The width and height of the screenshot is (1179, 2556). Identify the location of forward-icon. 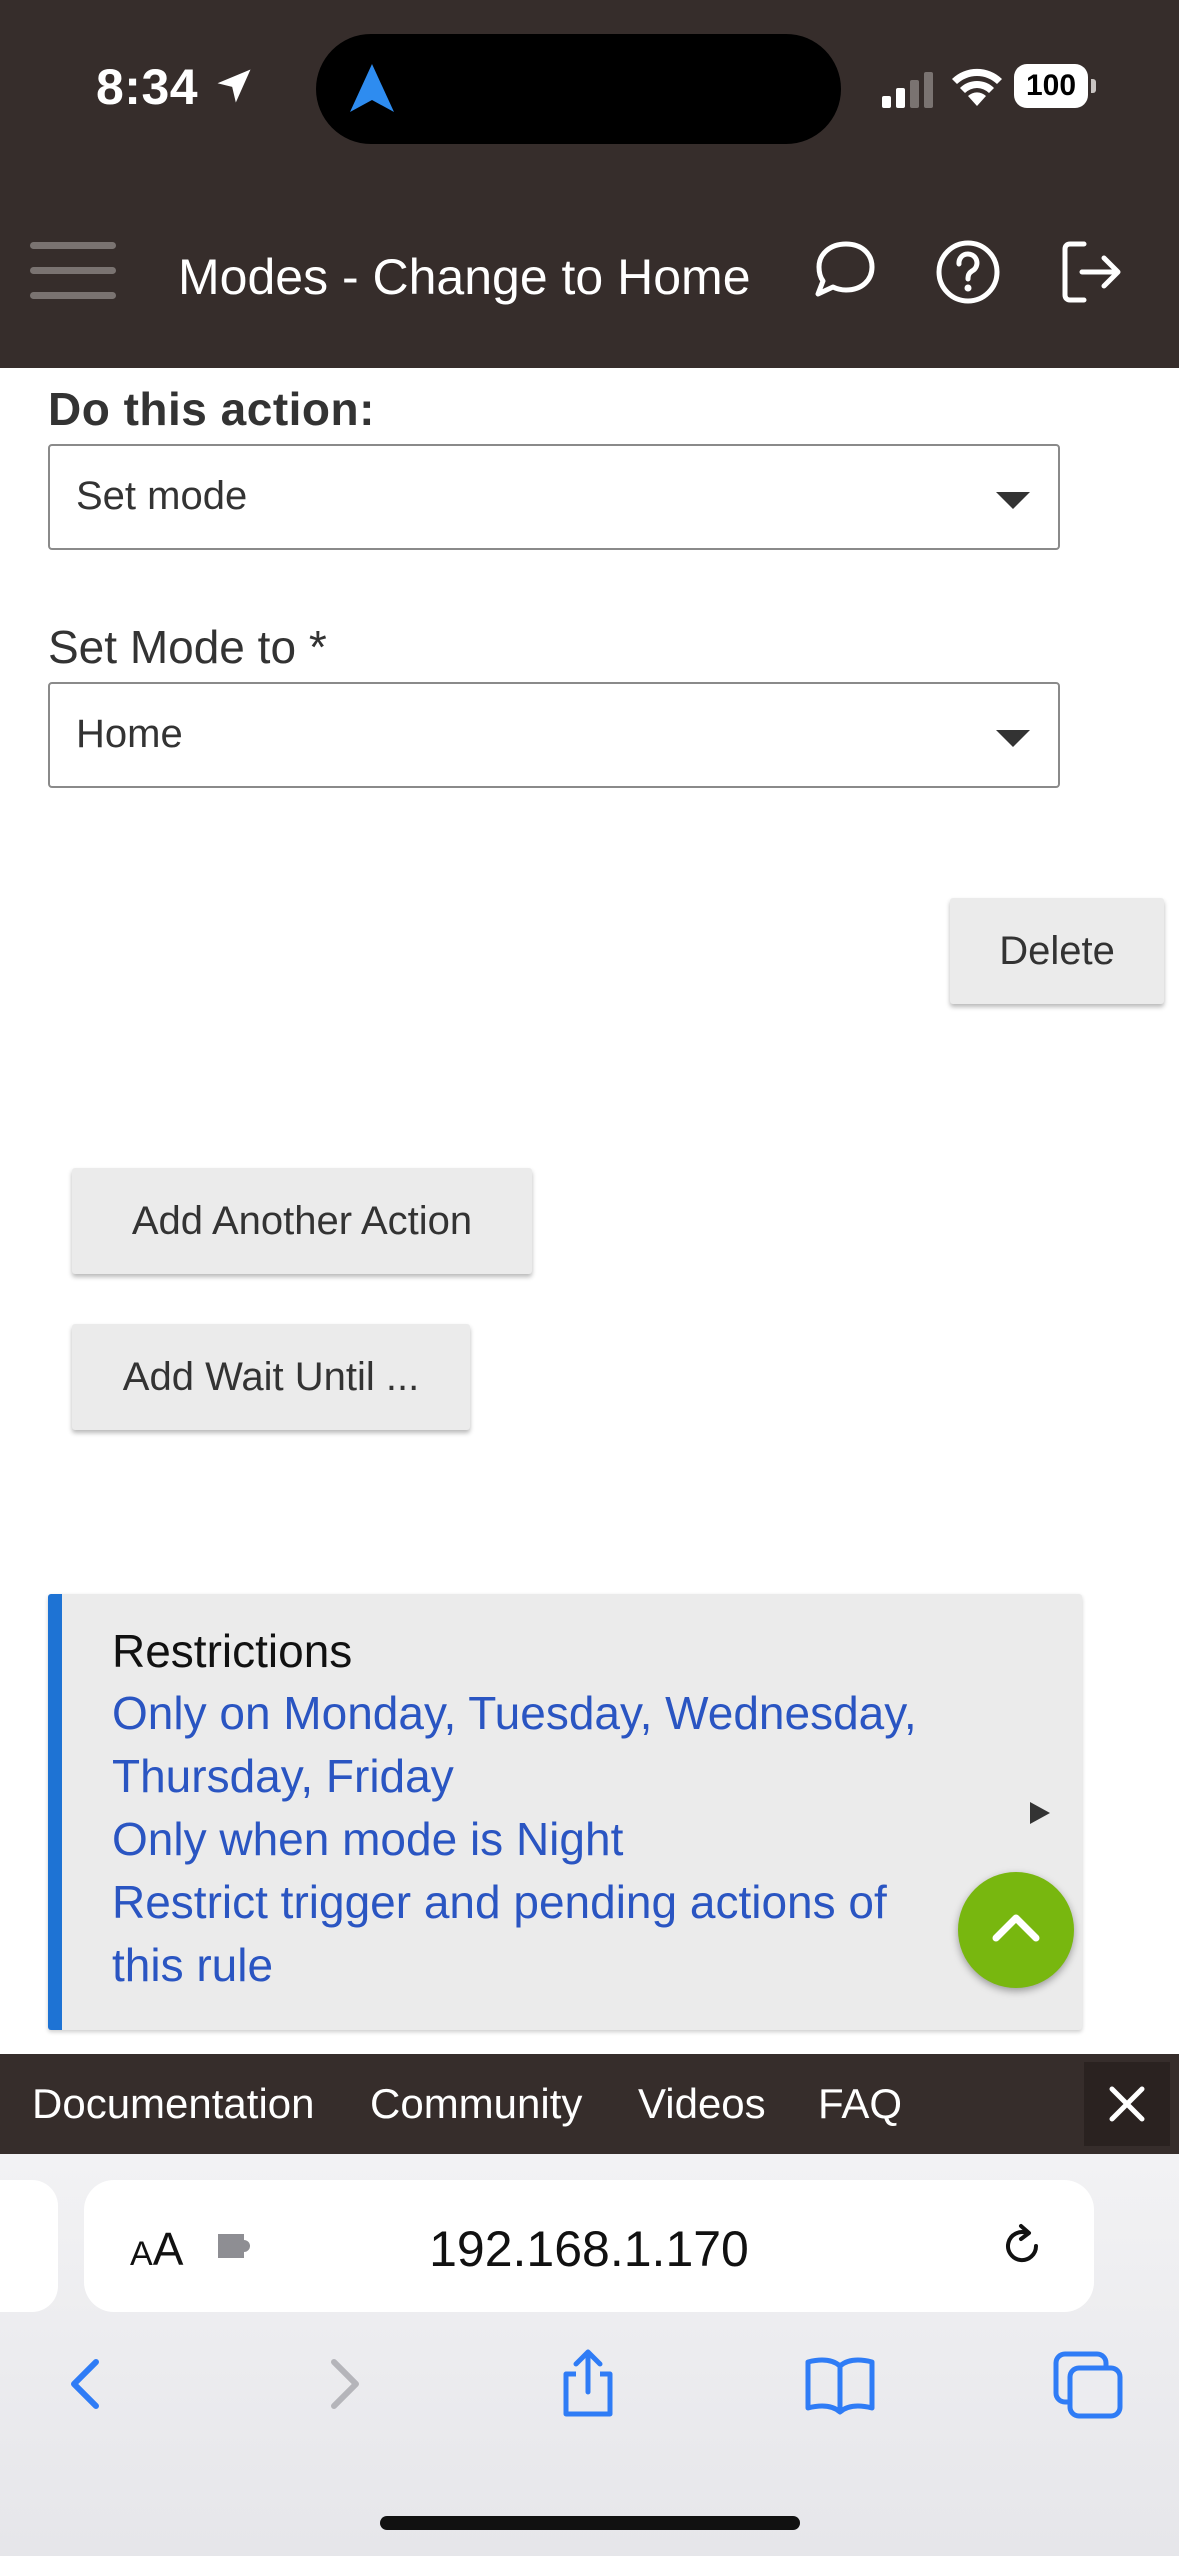
(342, 2384).